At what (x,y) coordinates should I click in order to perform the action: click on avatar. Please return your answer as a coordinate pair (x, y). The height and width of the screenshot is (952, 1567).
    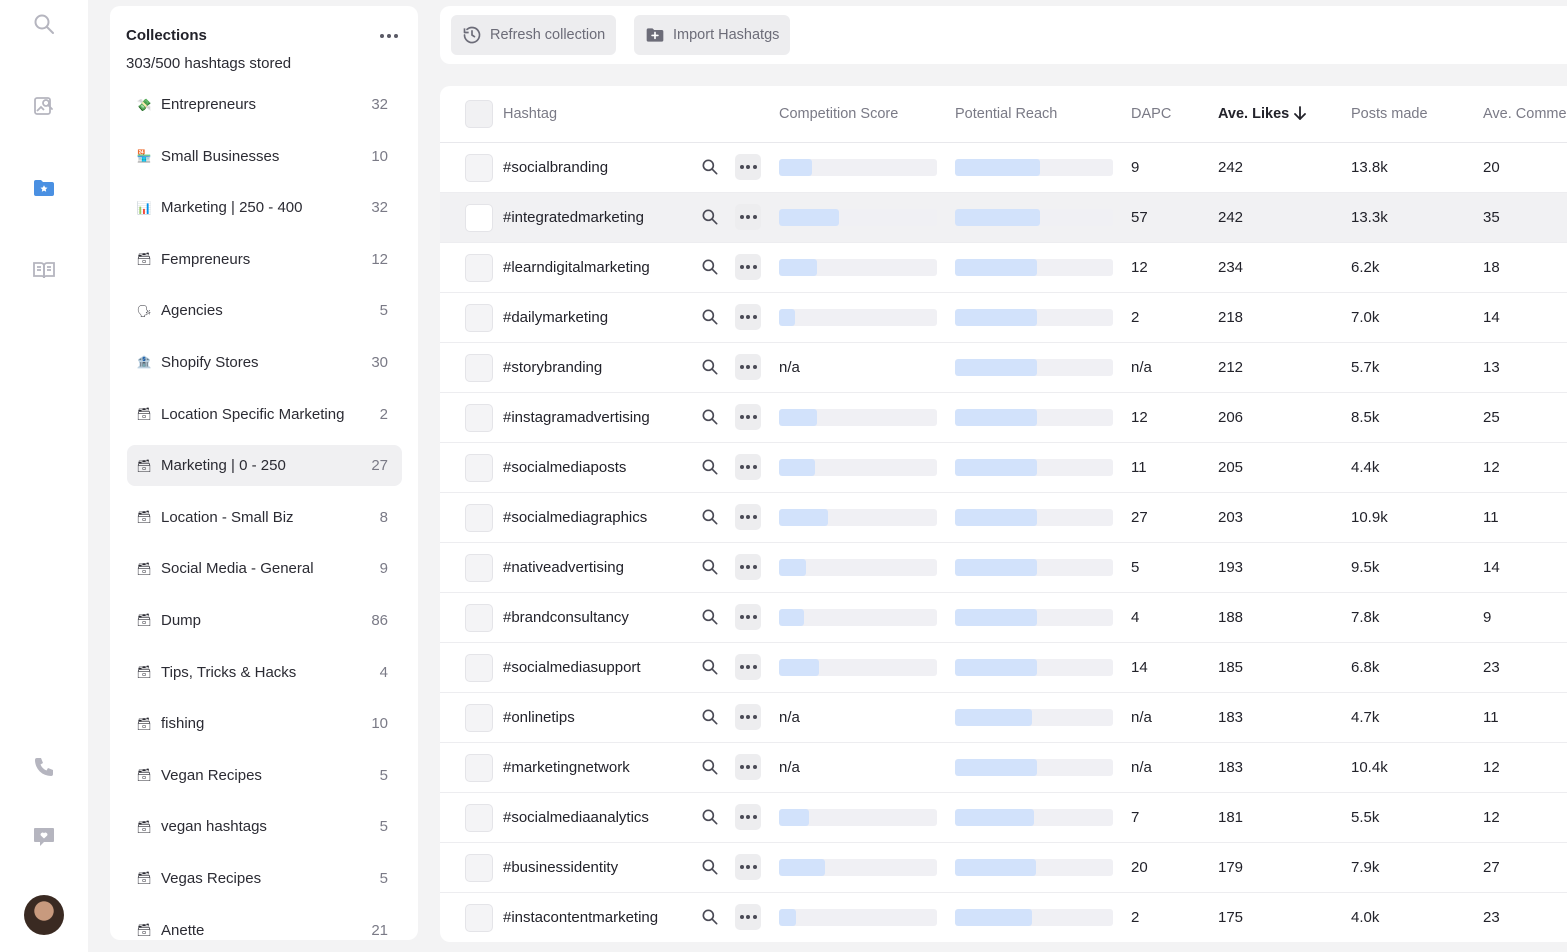
    Looking at the image, I should click on (44, 915).